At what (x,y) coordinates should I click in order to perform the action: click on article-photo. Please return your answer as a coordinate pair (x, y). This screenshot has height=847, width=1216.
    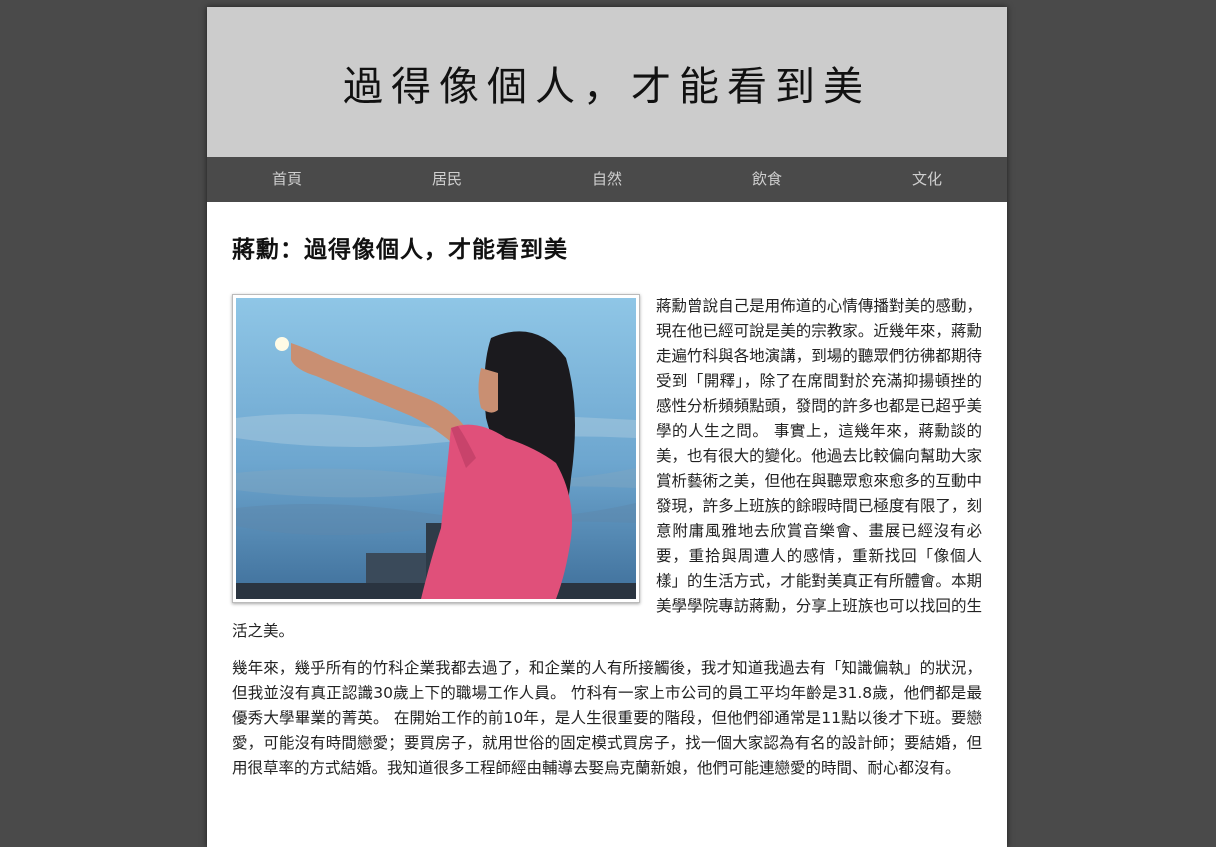
    Looking at the image, I should click on (436, 448).